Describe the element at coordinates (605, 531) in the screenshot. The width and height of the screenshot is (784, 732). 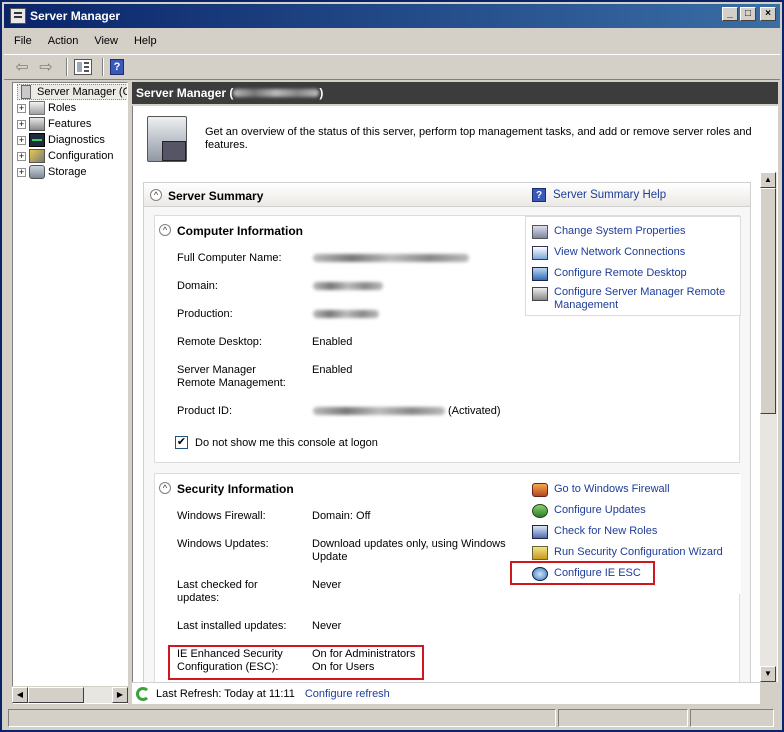
I see `check-for-new-roles-link: Check for New Roles` at that location.